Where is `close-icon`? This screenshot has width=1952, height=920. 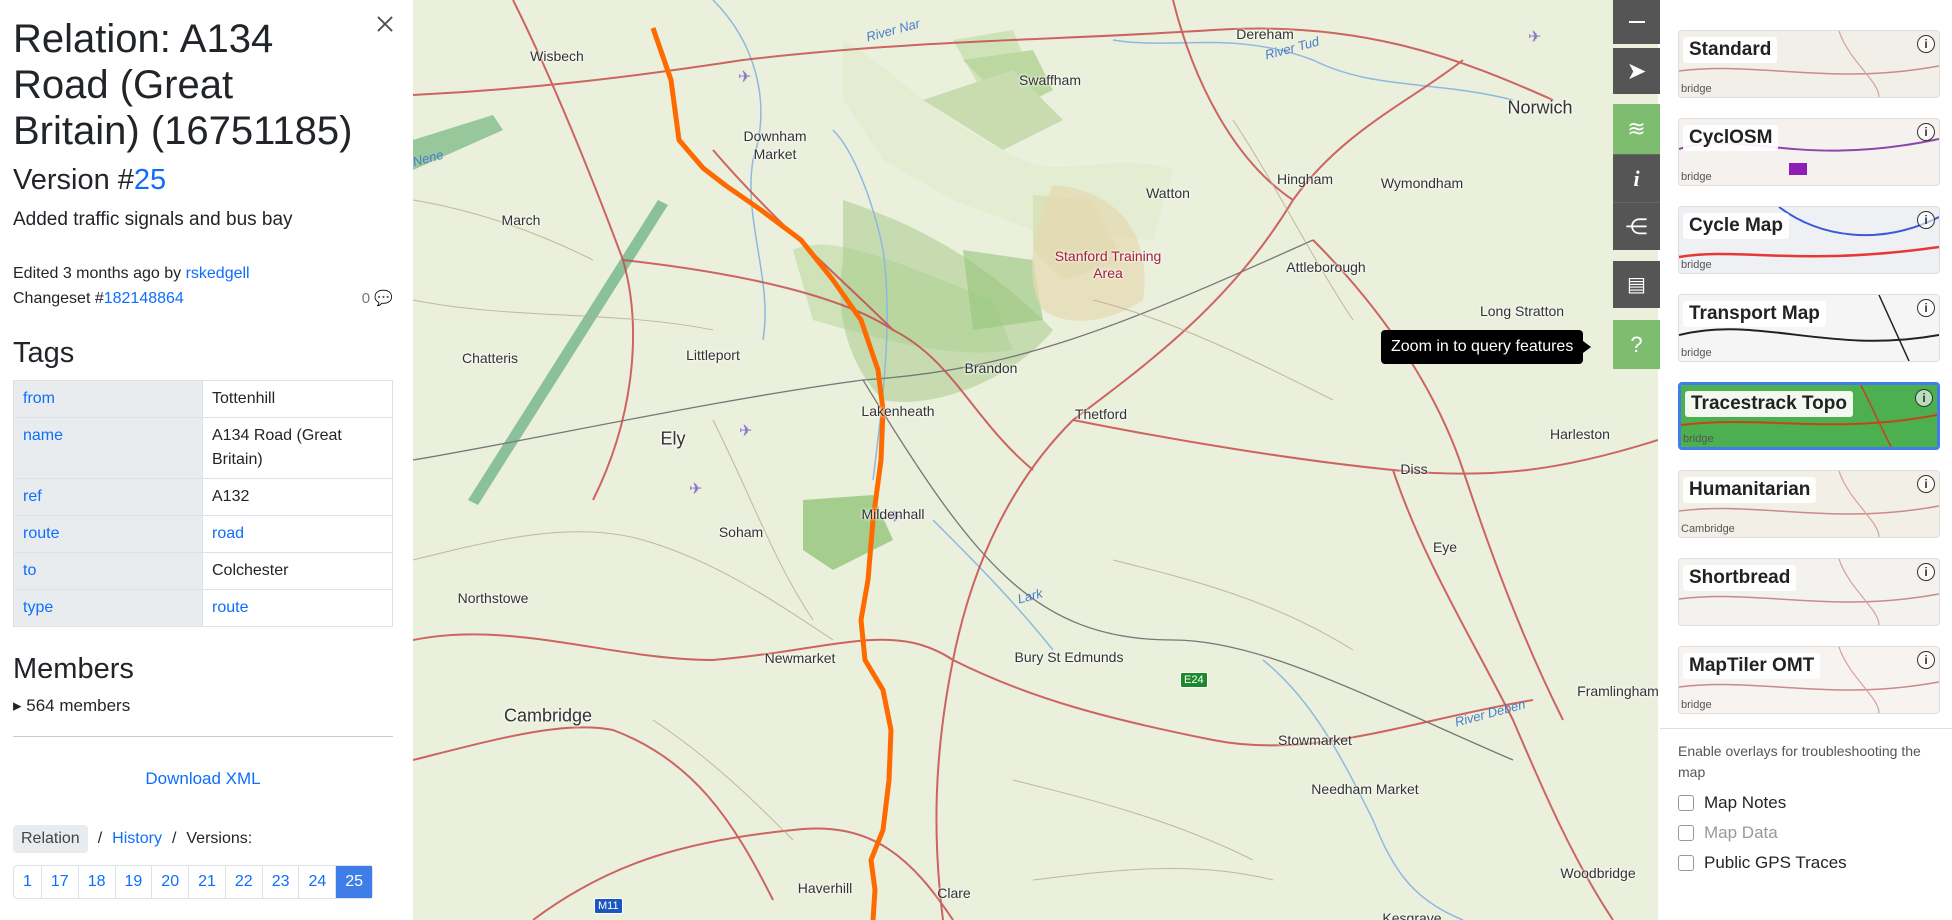 close-icon is located at coordinates (385, 24).